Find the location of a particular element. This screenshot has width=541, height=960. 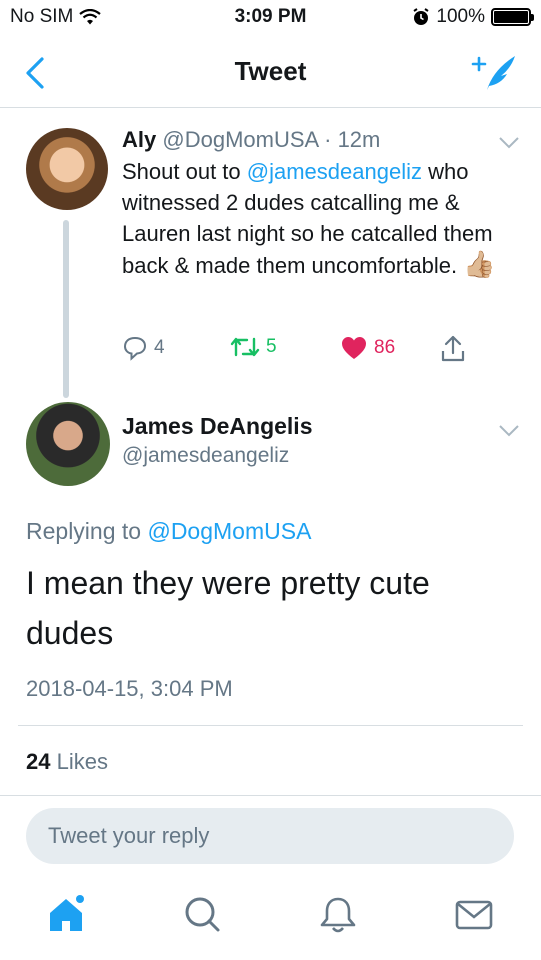

like-action: 86 is located at coordinates (367, 348).